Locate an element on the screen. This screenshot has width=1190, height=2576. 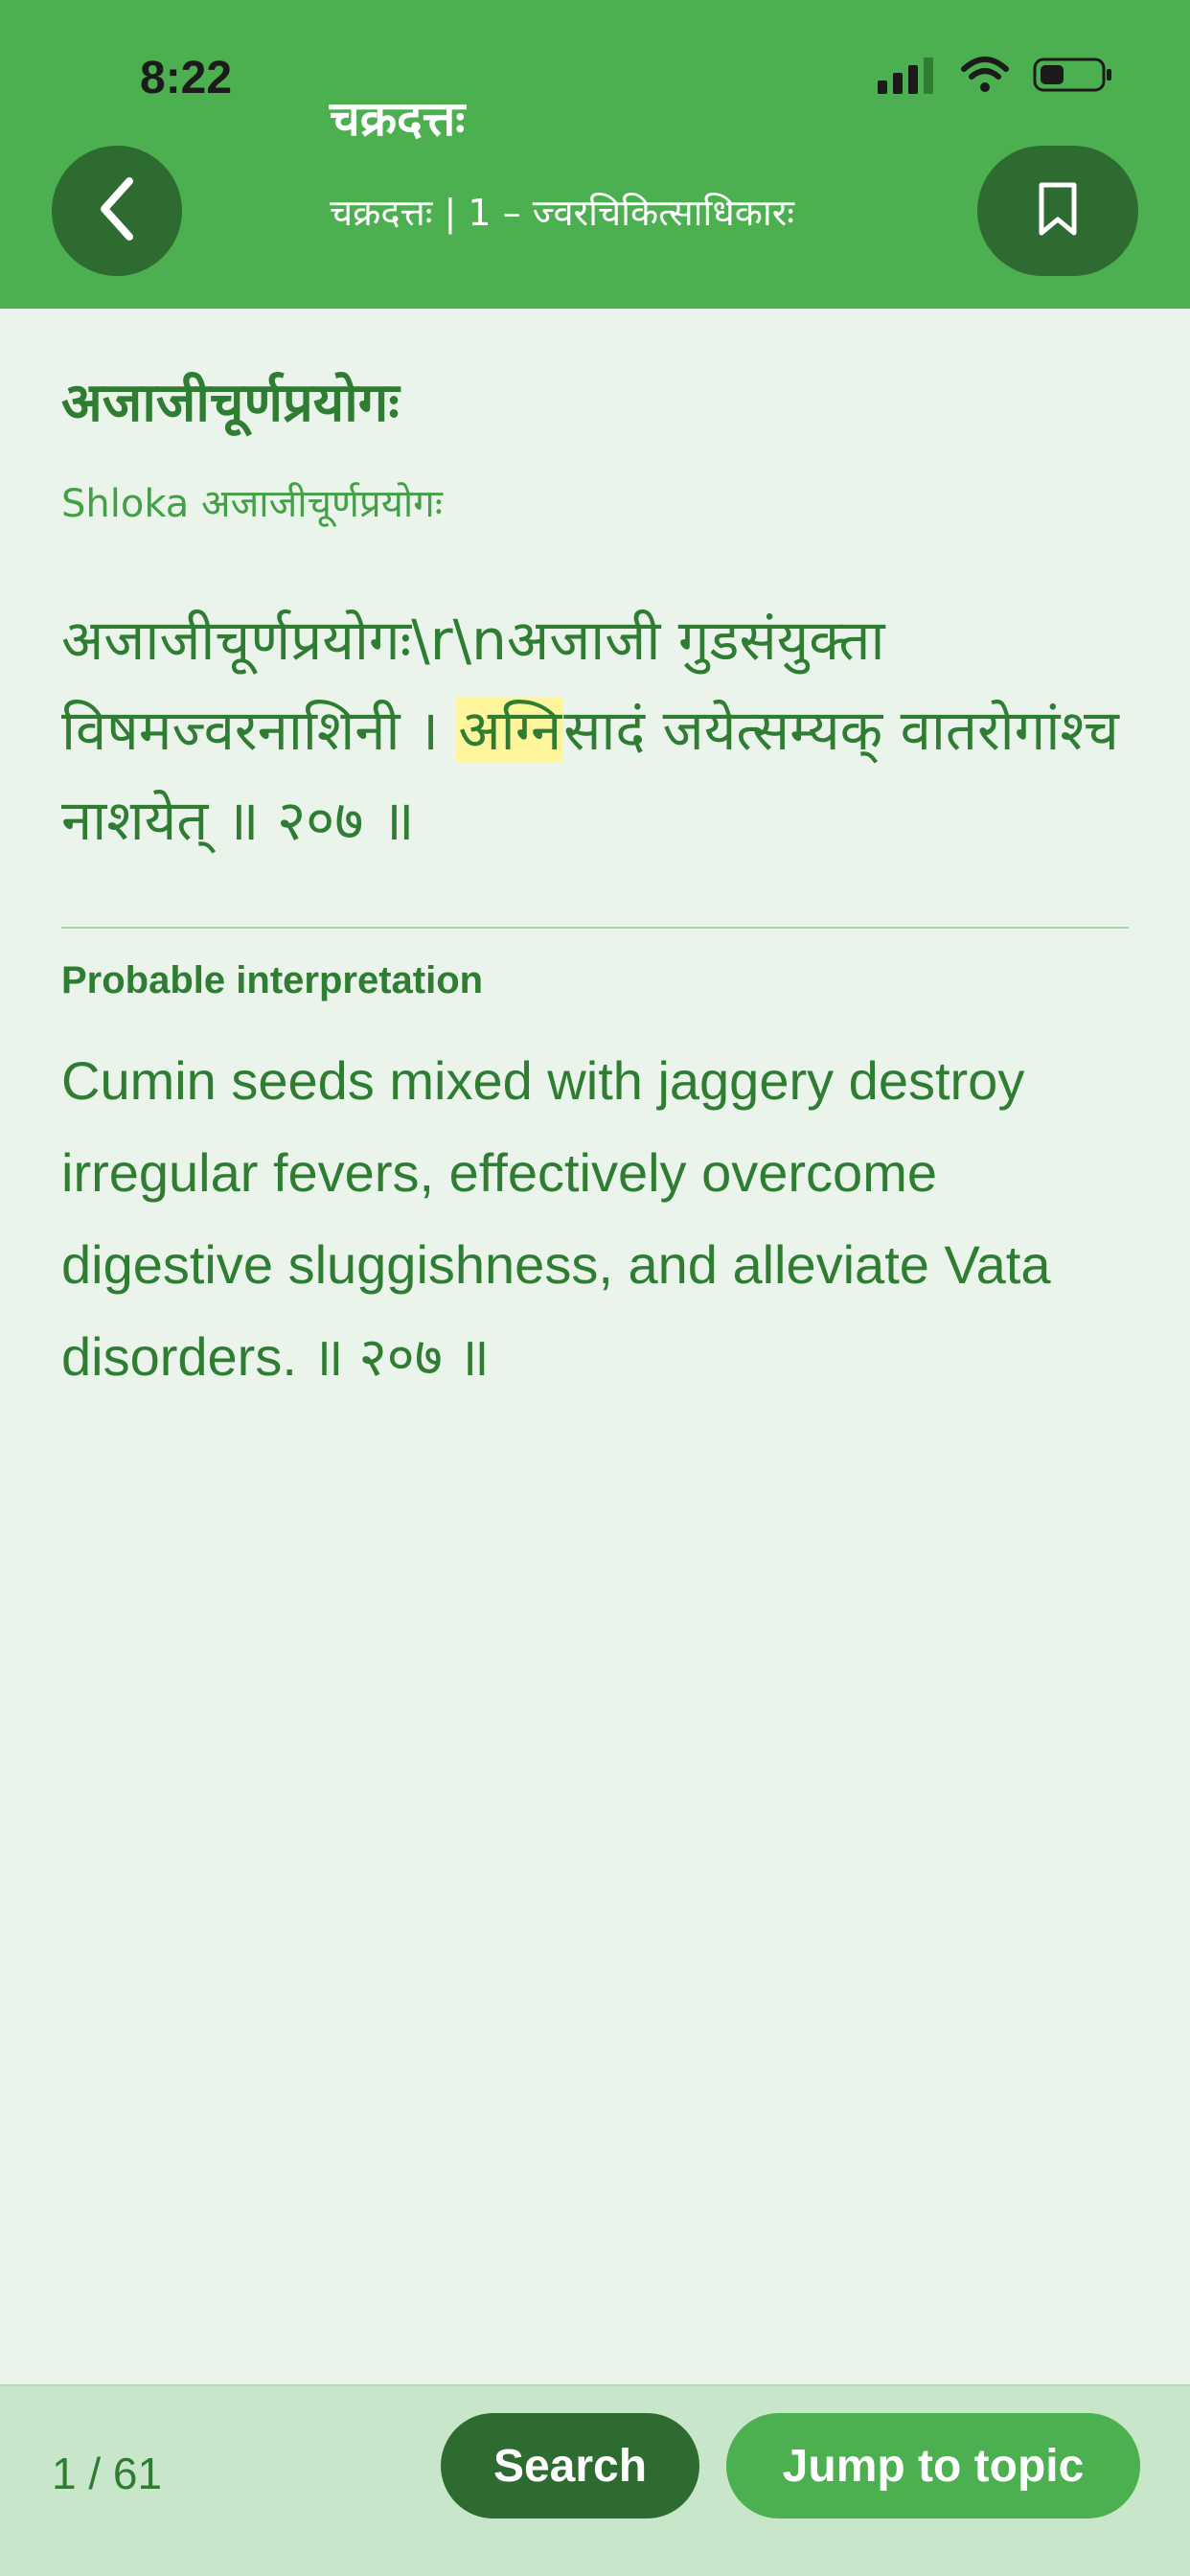
page-indicator: 1 / 61 is located at coordinates (107, 2473).